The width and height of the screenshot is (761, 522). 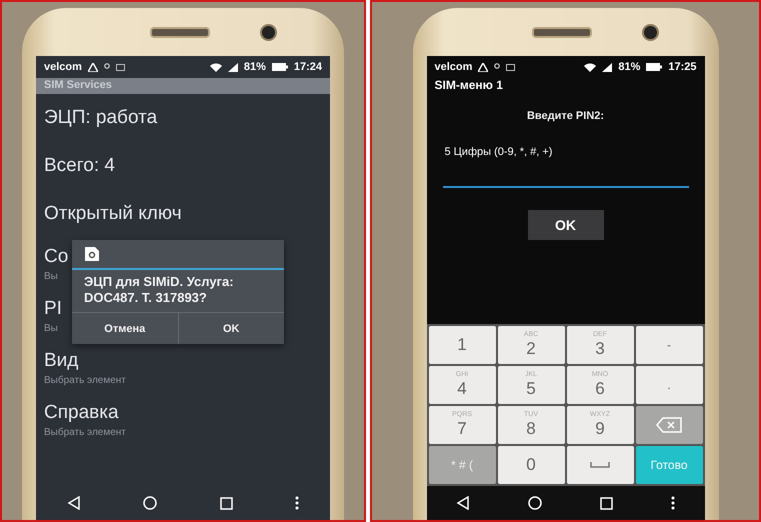 What do you see at coordinates (231, 328) in the screenshot?
I see `dialog-button: OK` at bounding box center [231, 328].